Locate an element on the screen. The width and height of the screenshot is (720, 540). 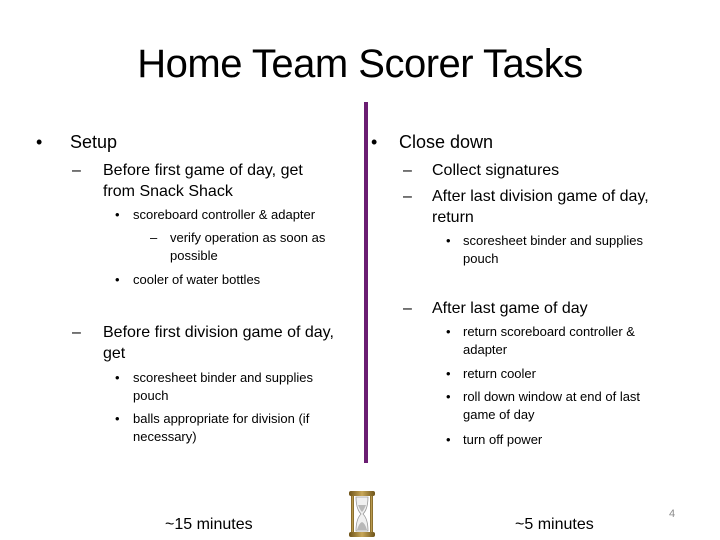
close-down-heading: Close down is located at coordinates (446, 142).